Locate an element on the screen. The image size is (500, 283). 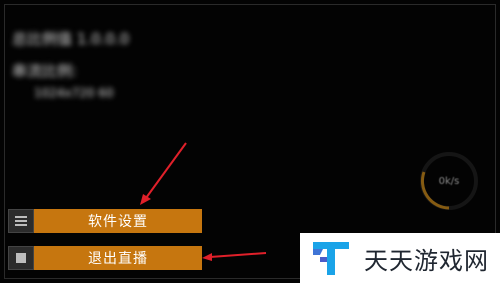
exit-live-button: 退出直播 is located at coordinates (105, 258).